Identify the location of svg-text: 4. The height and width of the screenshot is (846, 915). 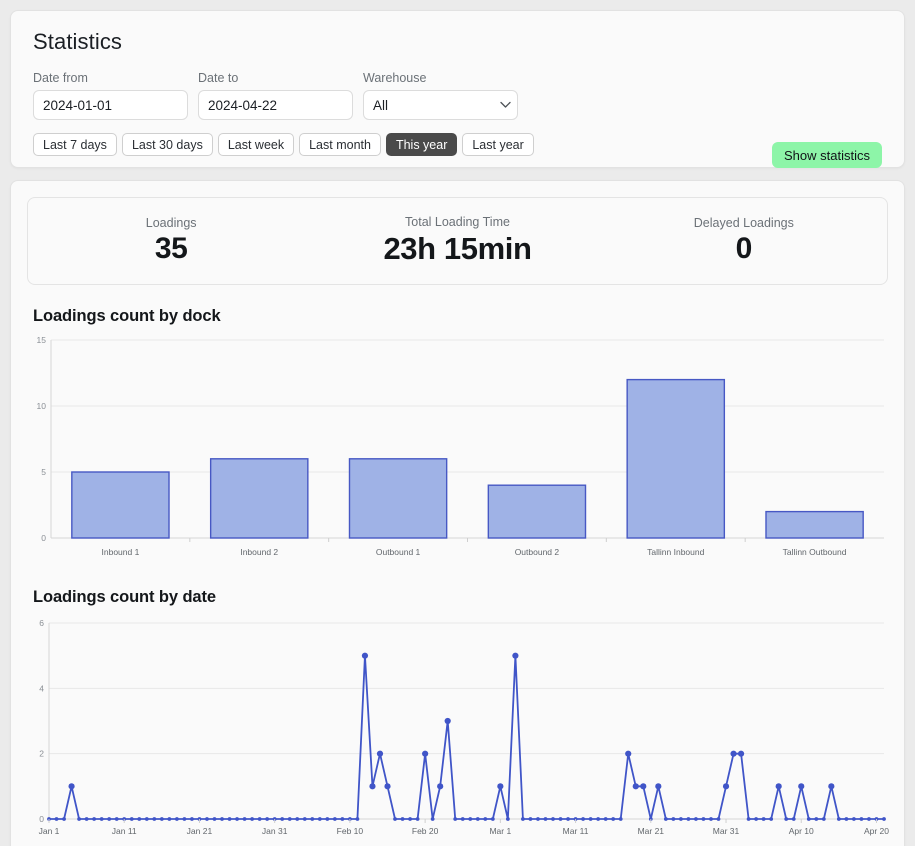
(41, 688).